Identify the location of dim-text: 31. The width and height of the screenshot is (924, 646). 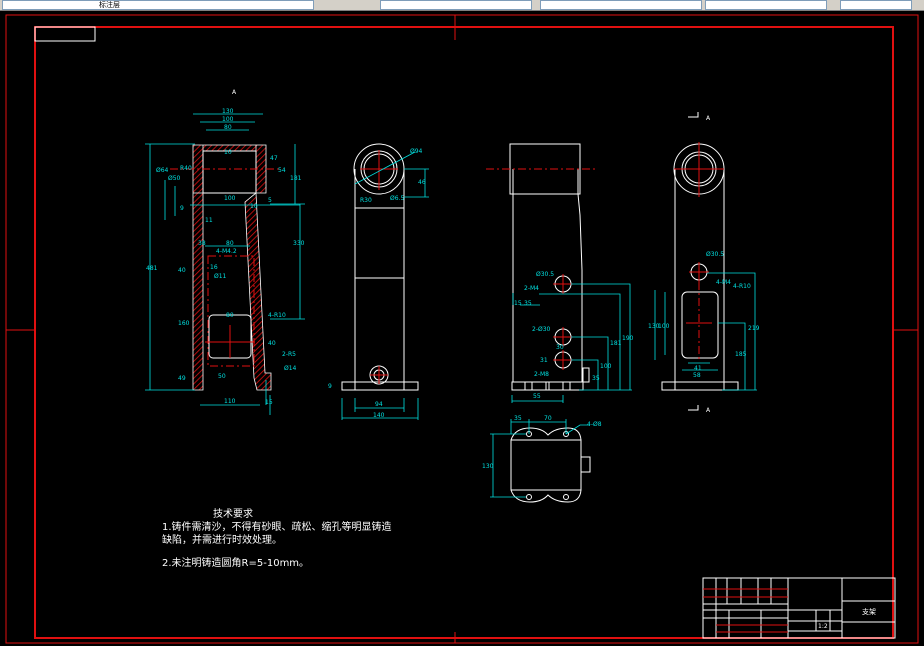
(544, 360).